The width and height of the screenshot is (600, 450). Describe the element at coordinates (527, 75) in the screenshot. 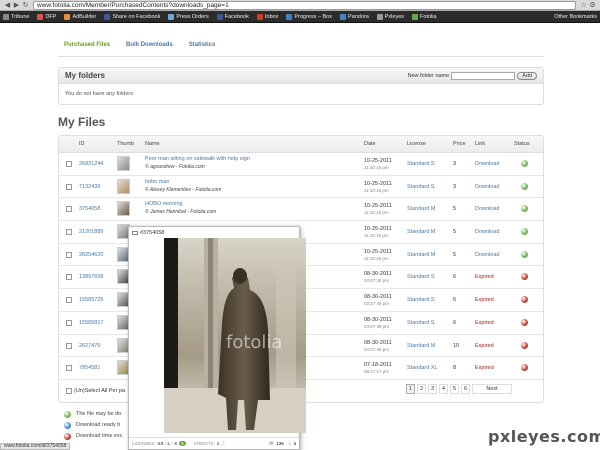

I see `add-folder-button: Add` at that location.